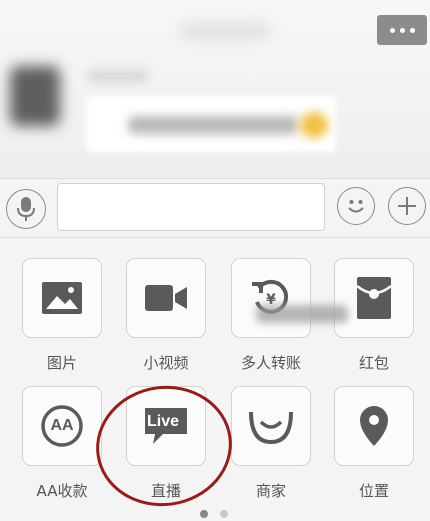 The width and height of the screenshot is (430, 521). What do you see at coordinates (35, 96) in the screenshot?
I see `avatar` at bounding box center [35, 96].